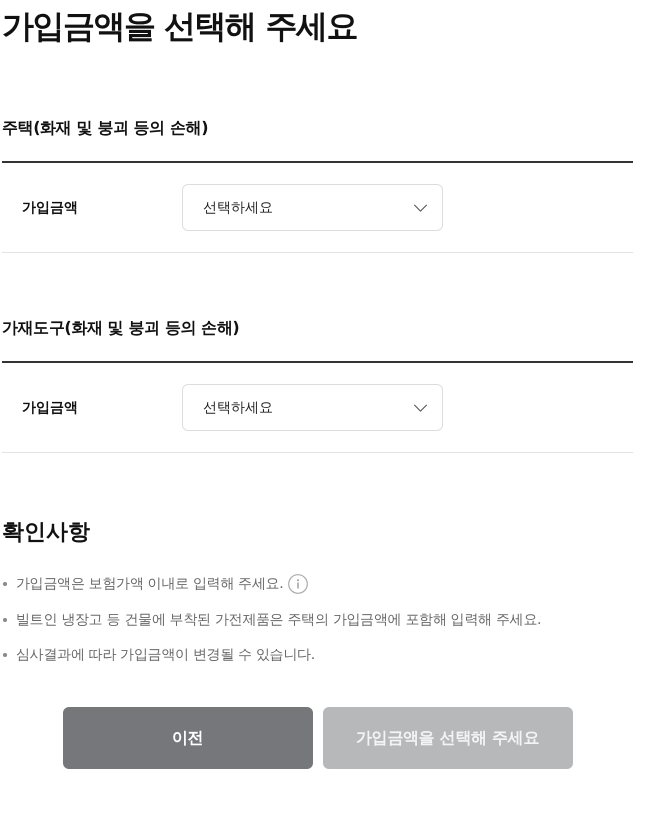 The height and width of the screenshot is (828, 652). Describe the element at coordinates (165, 655) in the screenshot. I see `notice-text: 심사결과에 따라 가입금액이 변경될 수 있습니다.` at that location.